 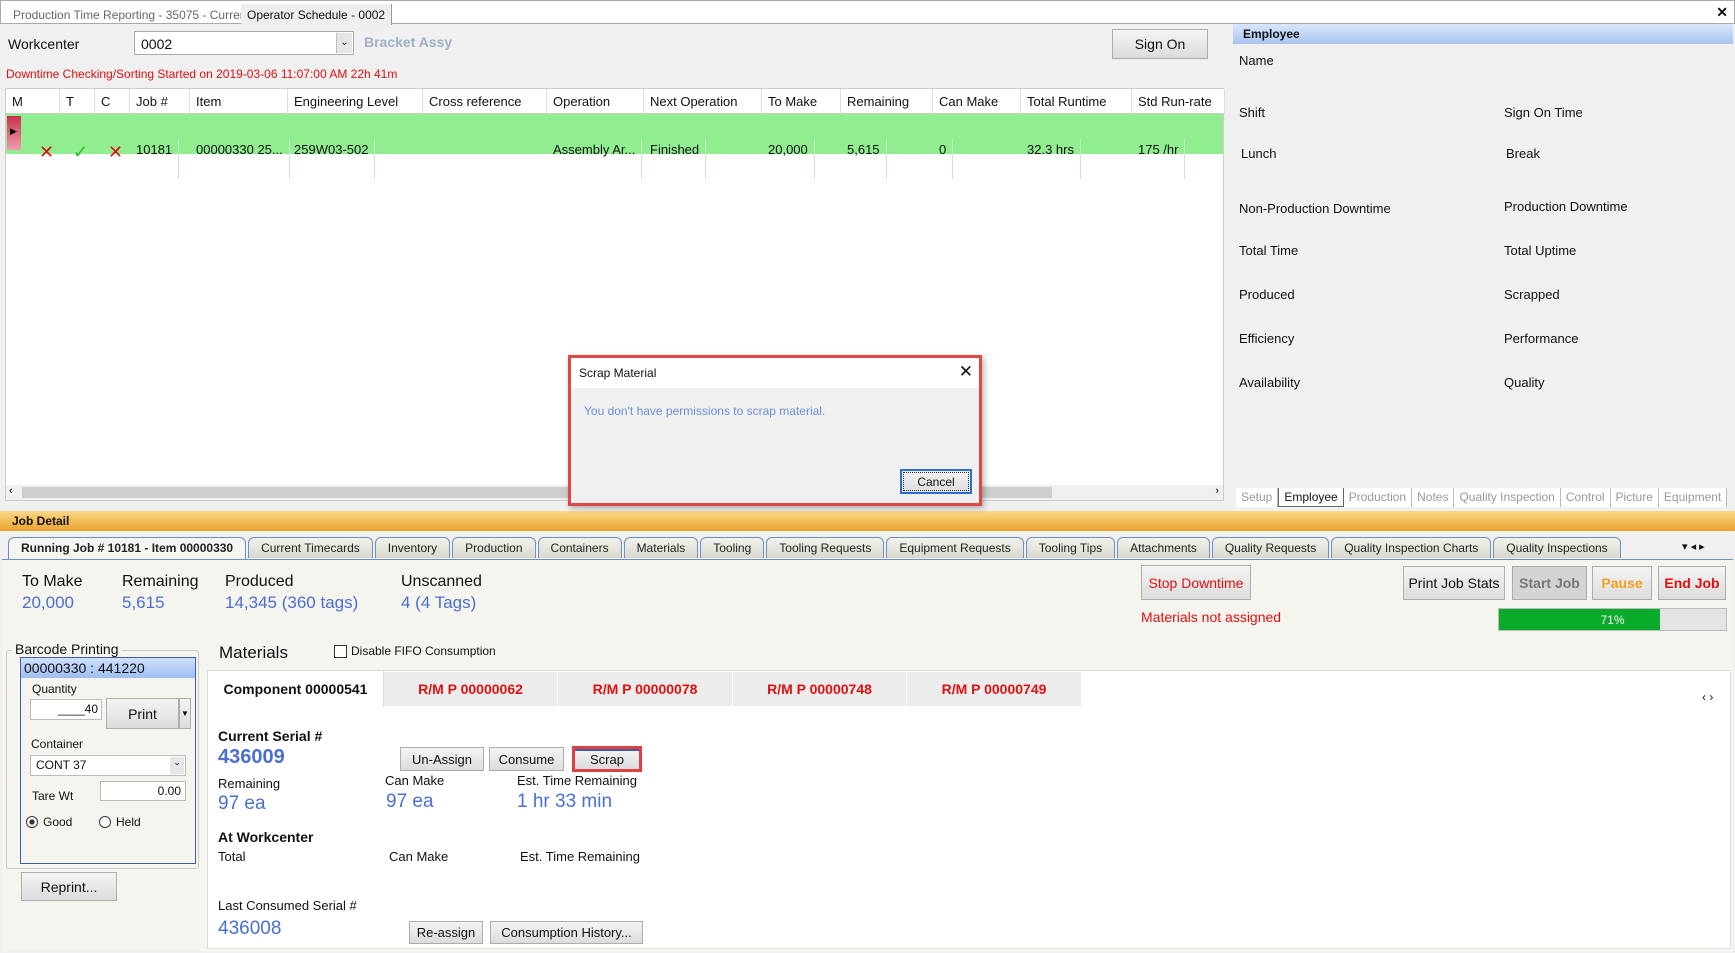 What do you see at coordinates (355, 101) in the screenshot?
I see `col-eng-level: Engineering Level` at bounding box center [355, 101].